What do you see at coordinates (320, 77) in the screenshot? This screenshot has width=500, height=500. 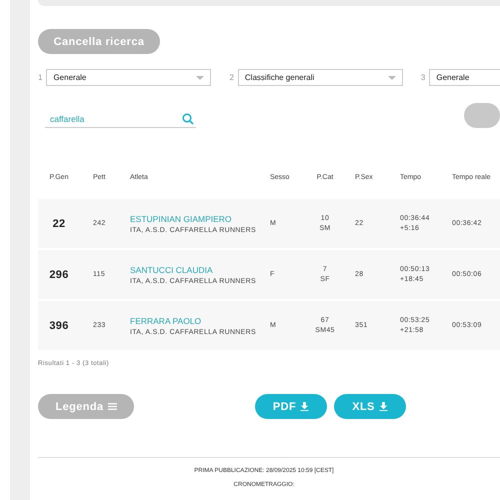 I see `dropdown: Classifiche generali` at bounding box center [320, 77].